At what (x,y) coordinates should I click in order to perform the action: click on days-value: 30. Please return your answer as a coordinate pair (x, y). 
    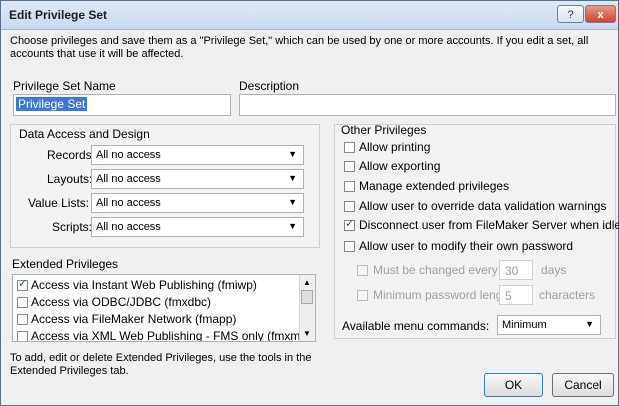
    Looking at the image, I should click on (512, 271).